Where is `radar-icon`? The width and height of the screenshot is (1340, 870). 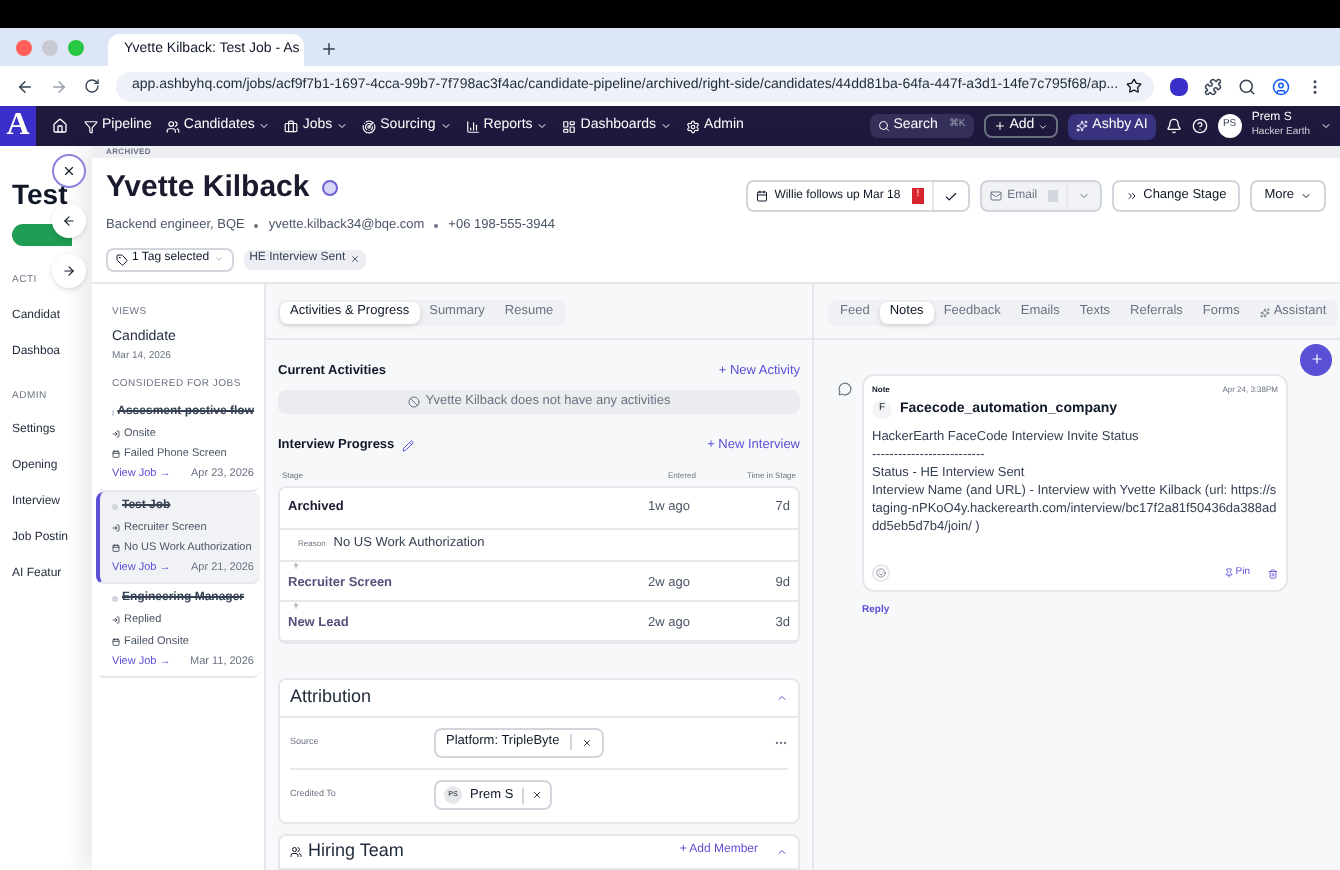
radar-icon is located at coordinates (369, 126).